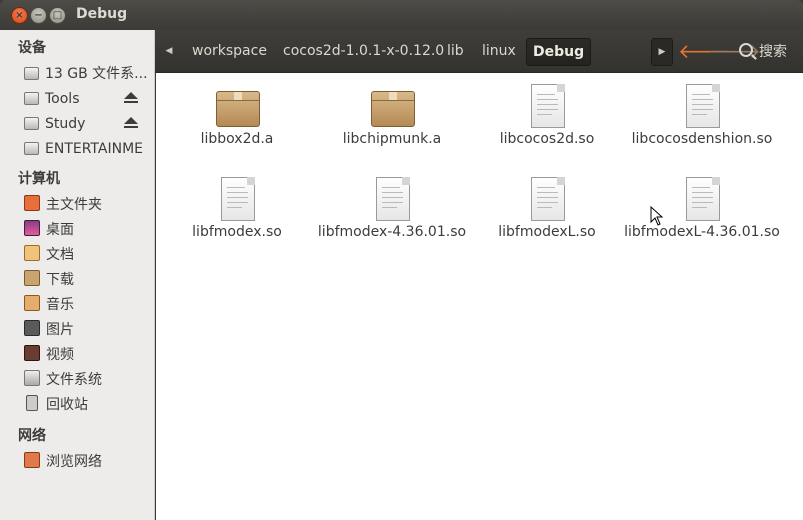 This screenshot has width=803, height=520. I want to click on videos-icon, so click(32, 353).